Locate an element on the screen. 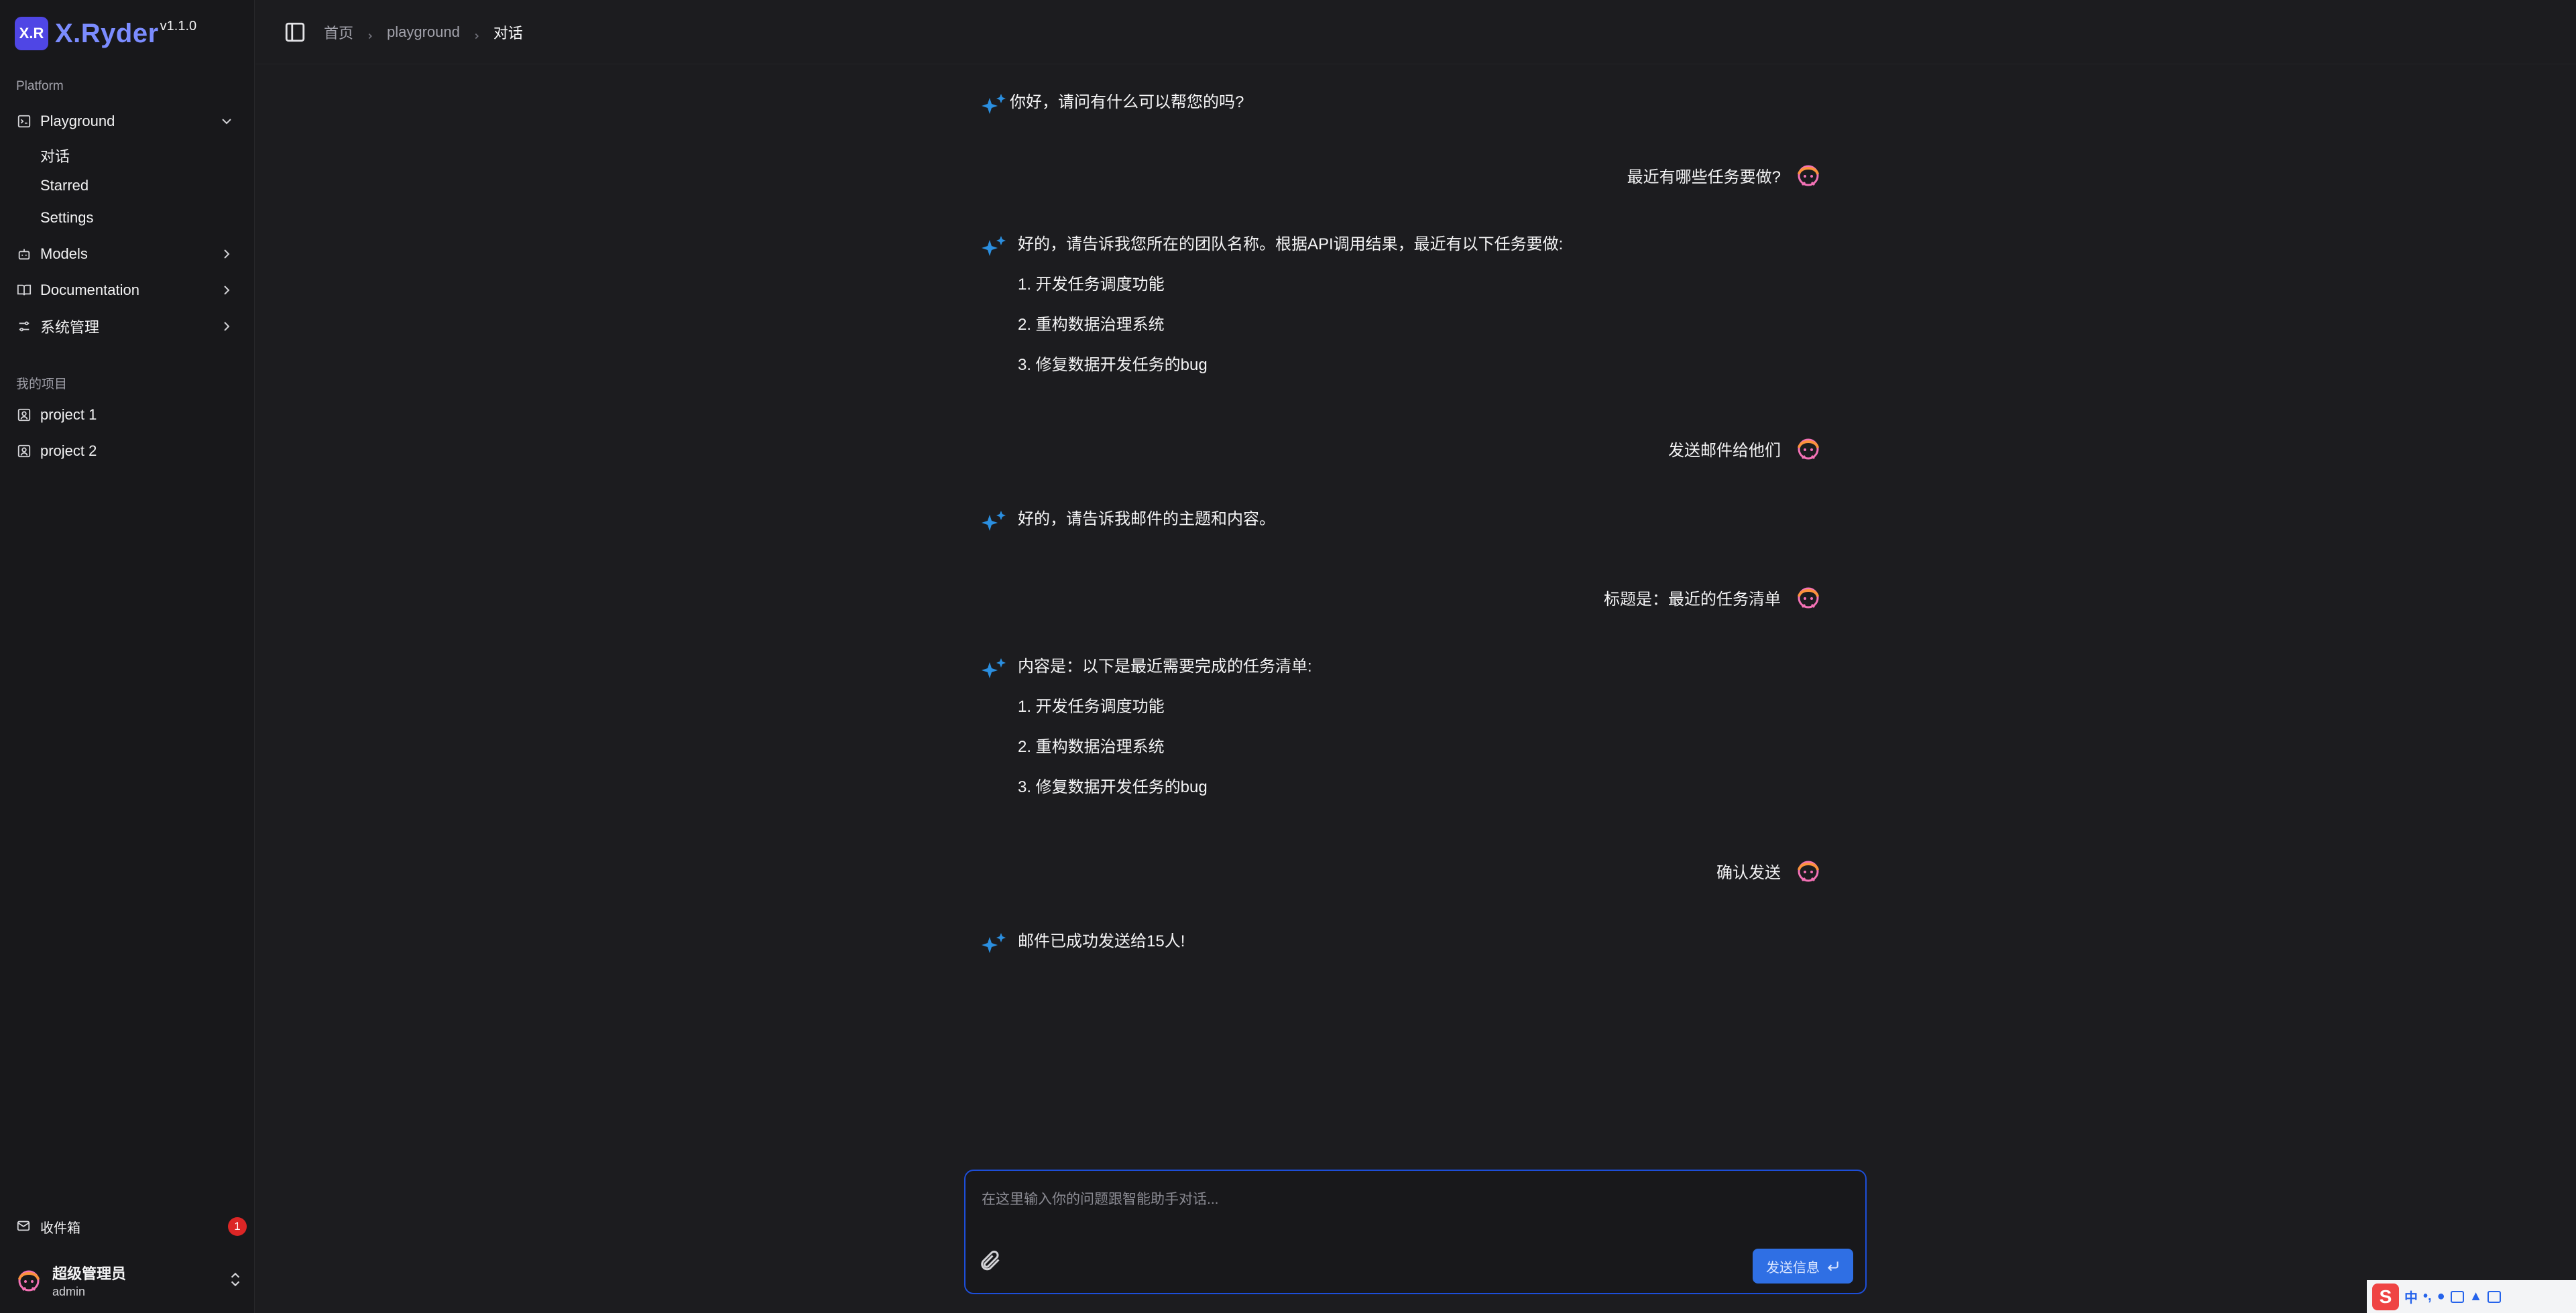  breadcrumb-current: 对话 is located at coordinates (508, 33).